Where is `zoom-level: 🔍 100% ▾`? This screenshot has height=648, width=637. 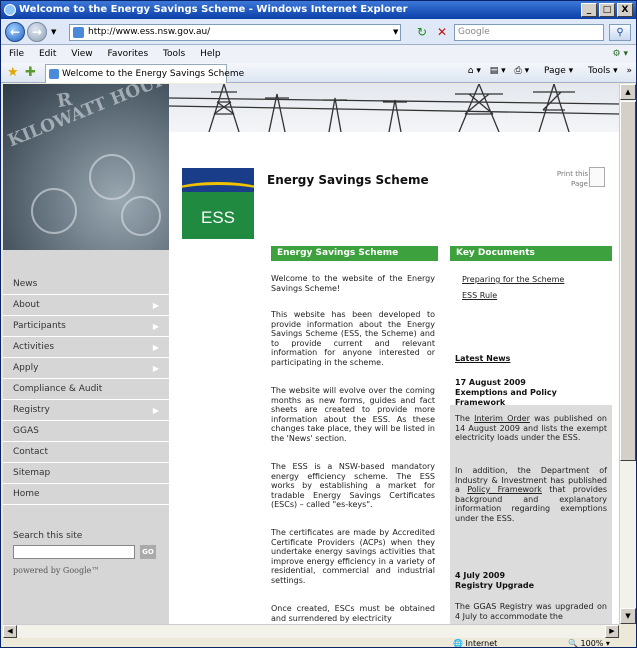
zoom-level: 🔍 100% ▾ is located at coordinates (589, 642).